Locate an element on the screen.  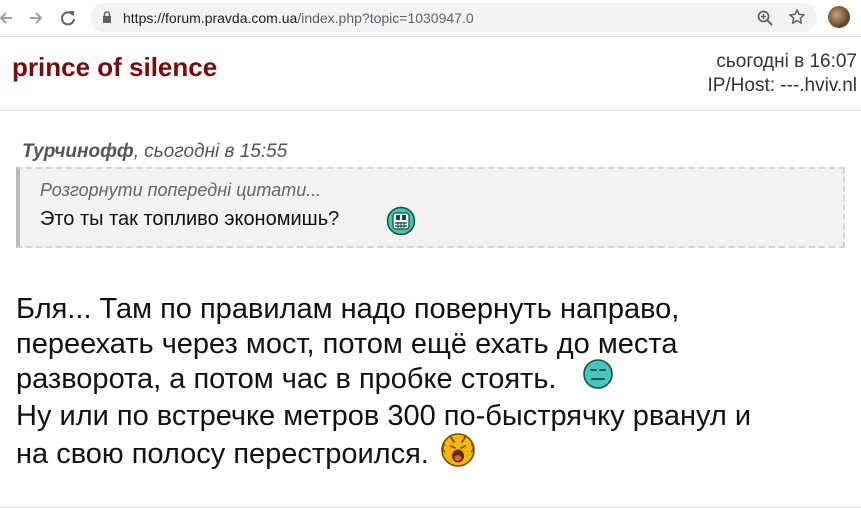
quote-author-line: Турчинофф, сьогодні в 15:55 is located at coordinates (154, 152).